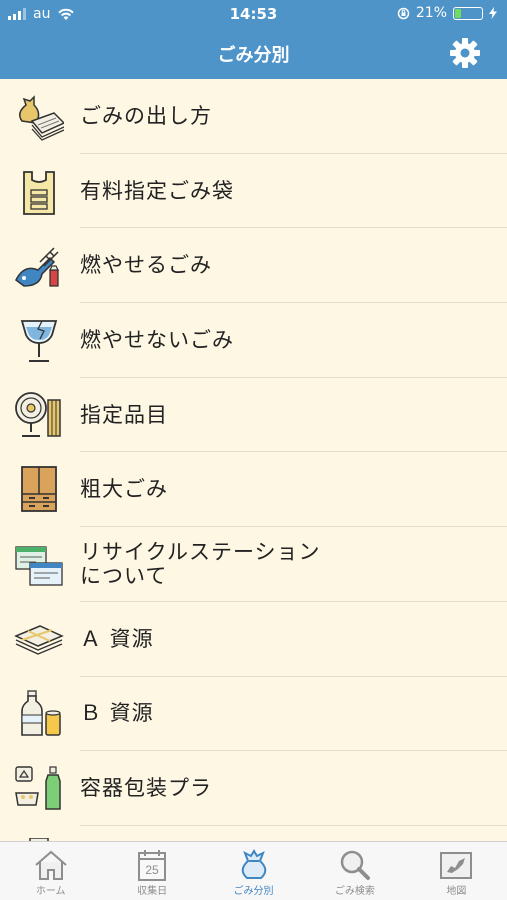  I want to click on settings-gear-icon, so click(465, 53).